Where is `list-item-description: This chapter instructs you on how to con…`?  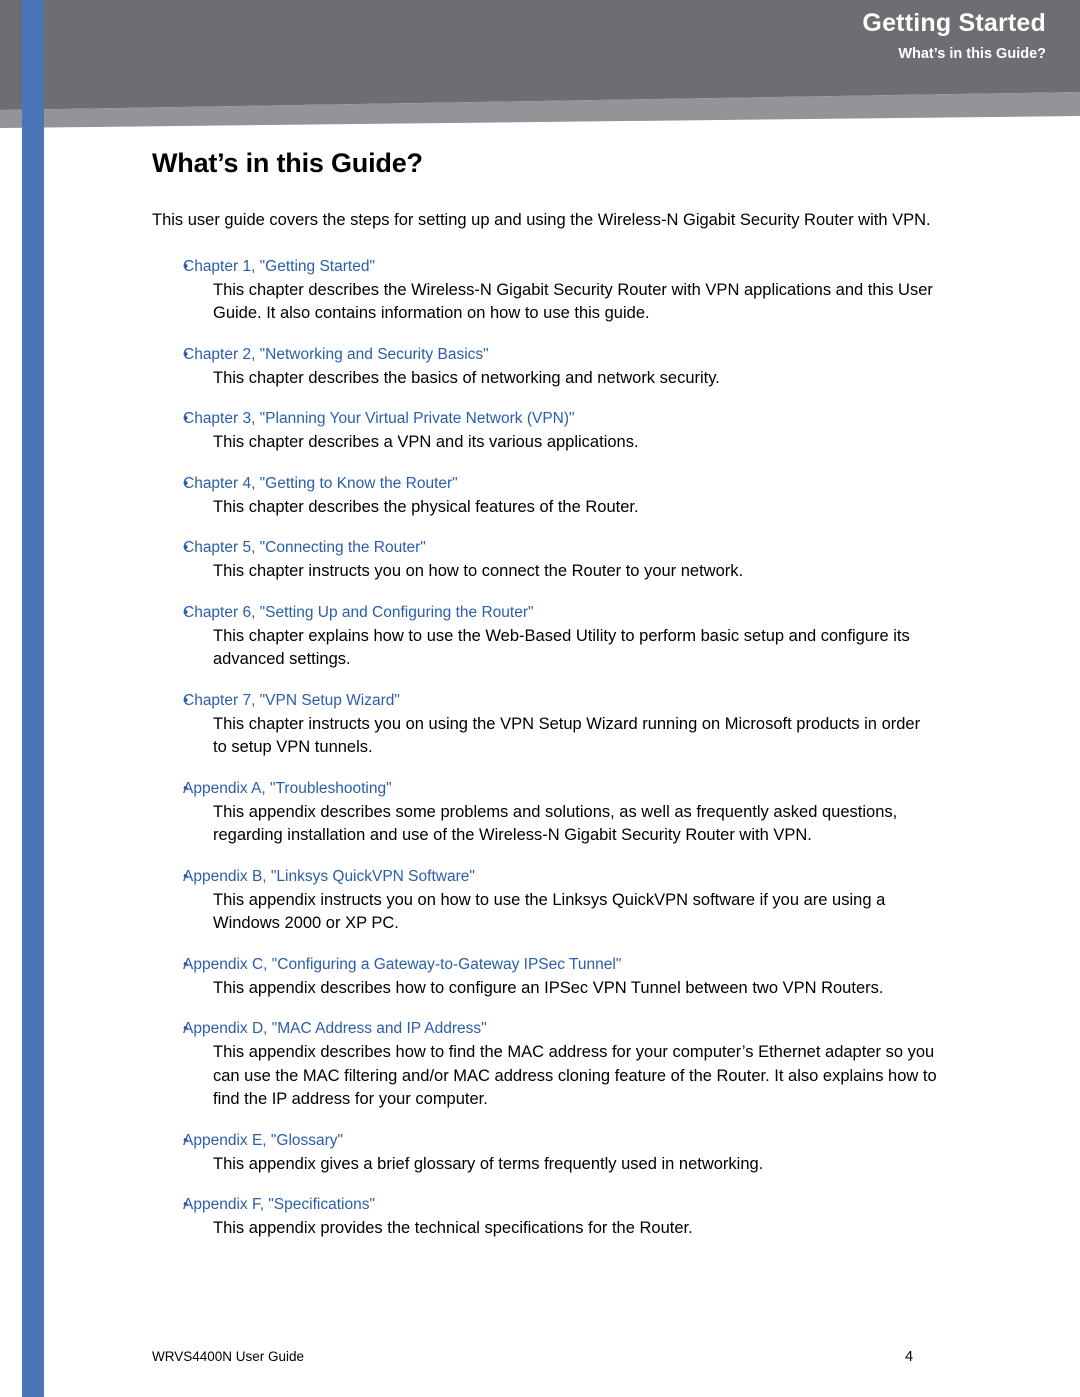 list-item-description: This chapter instructs you on how to con… is located at coordinates (478, 571).